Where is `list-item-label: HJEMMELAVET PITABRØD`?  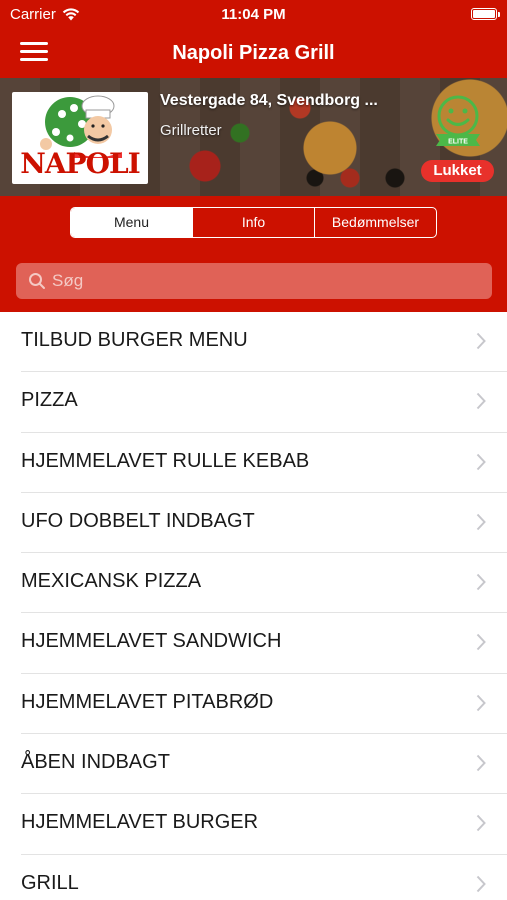 list-item-label: HJEMMELAVET PITABRØD is located at coordinates (147, 701).